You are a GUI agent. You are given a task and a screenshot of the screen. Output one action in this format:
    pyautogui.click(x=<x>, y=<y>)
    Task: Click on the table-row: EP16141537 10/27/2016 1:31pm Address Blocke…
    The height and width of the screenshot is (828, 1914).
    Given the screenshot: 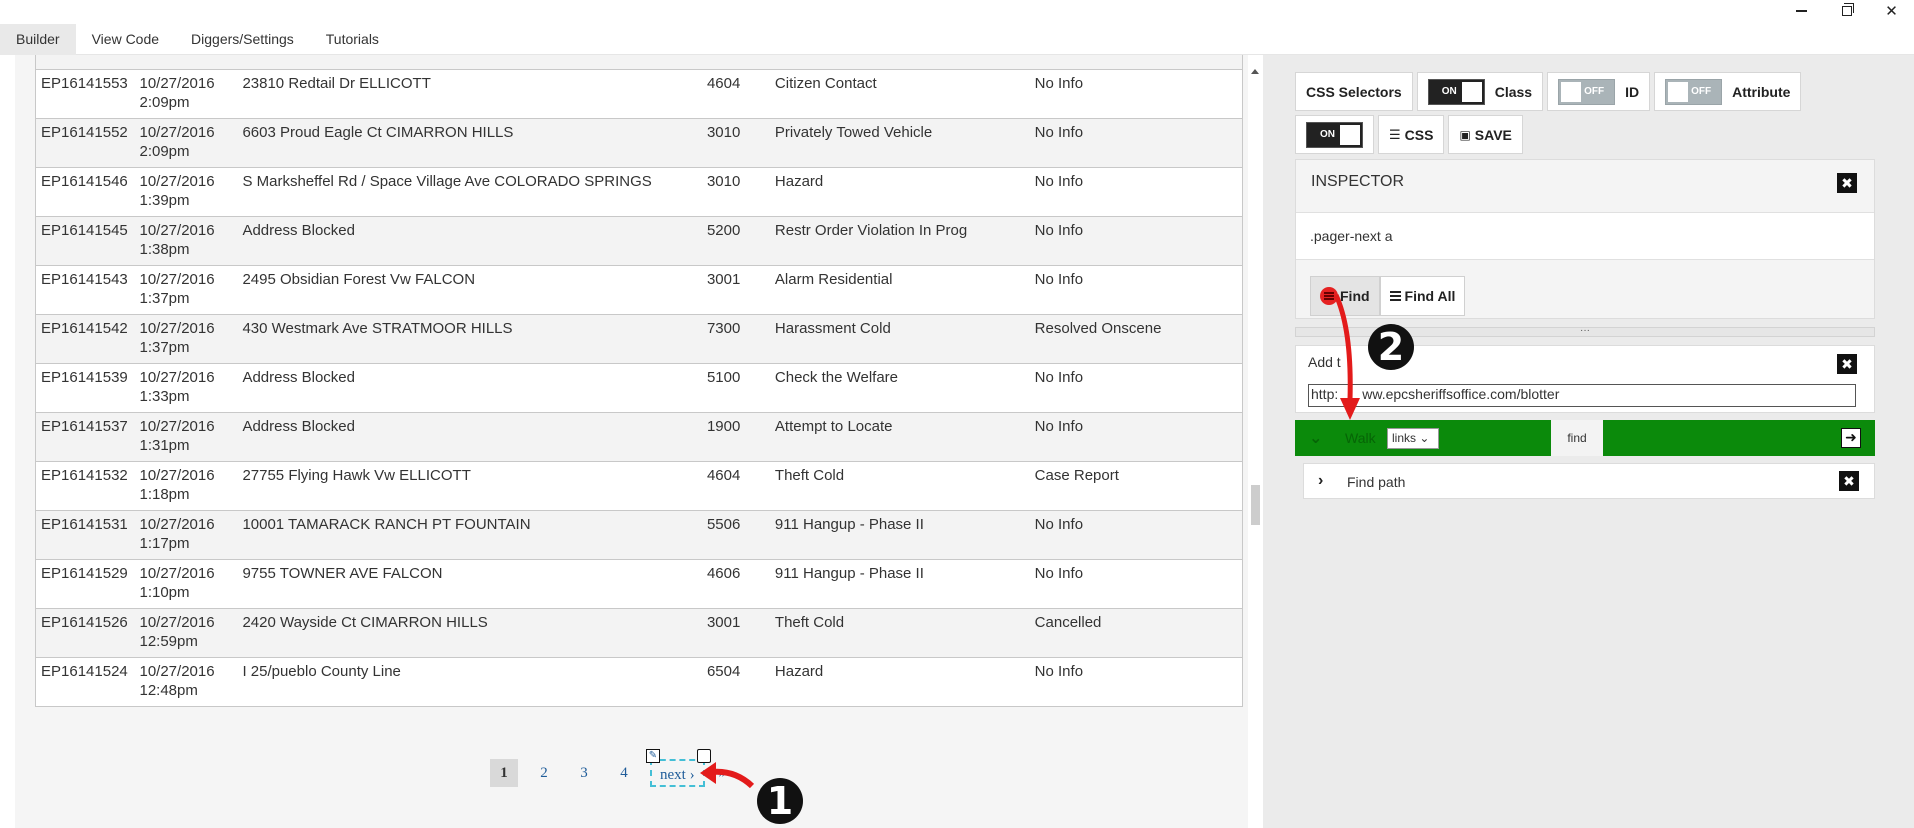 What is the action you would take?
    pyautogui.click(x=639, y=437)
    